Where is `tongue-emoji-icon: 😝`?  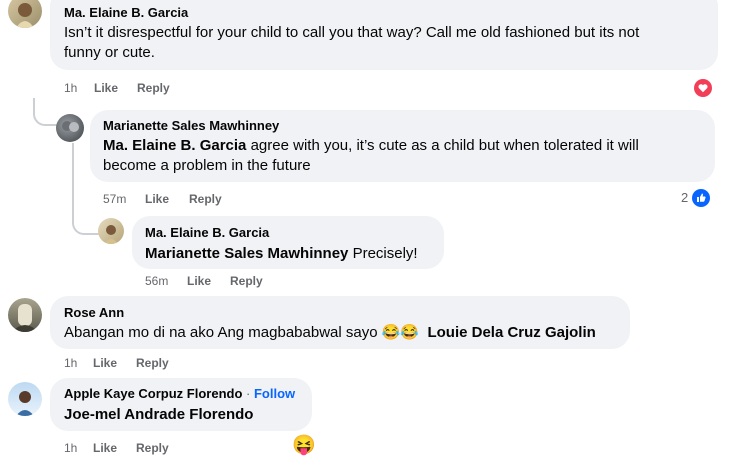 tongue-emoji-icon: 😝 is located at coordinates (304, 445).